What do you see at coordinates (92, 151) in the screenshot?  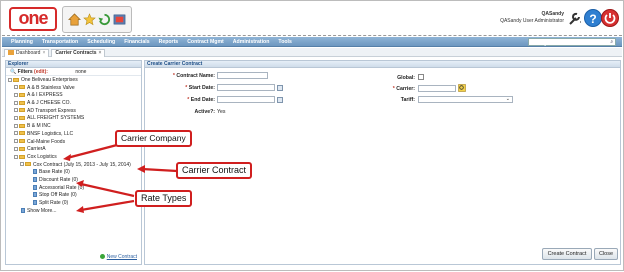 I see `carrier-company-arrow` at bounding box center [92, 151].